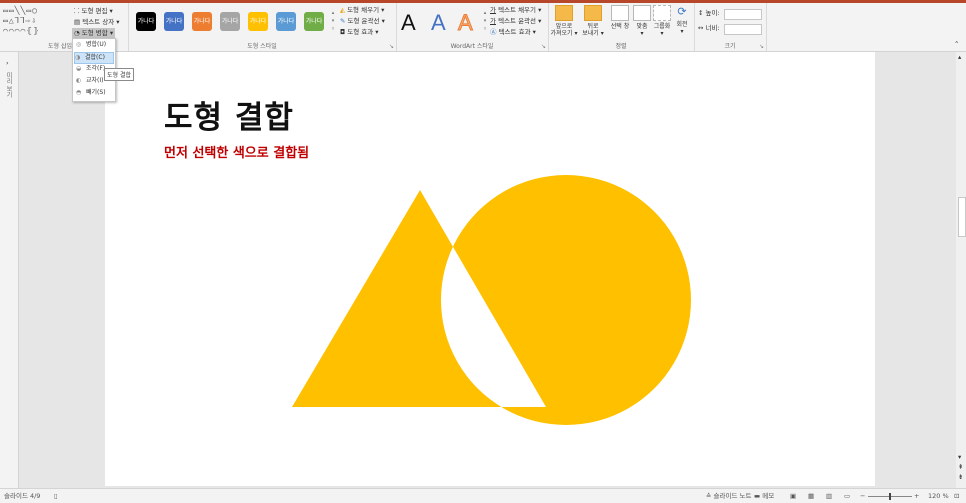  I want to click on union-label: 병합(U), so click(96, 44).